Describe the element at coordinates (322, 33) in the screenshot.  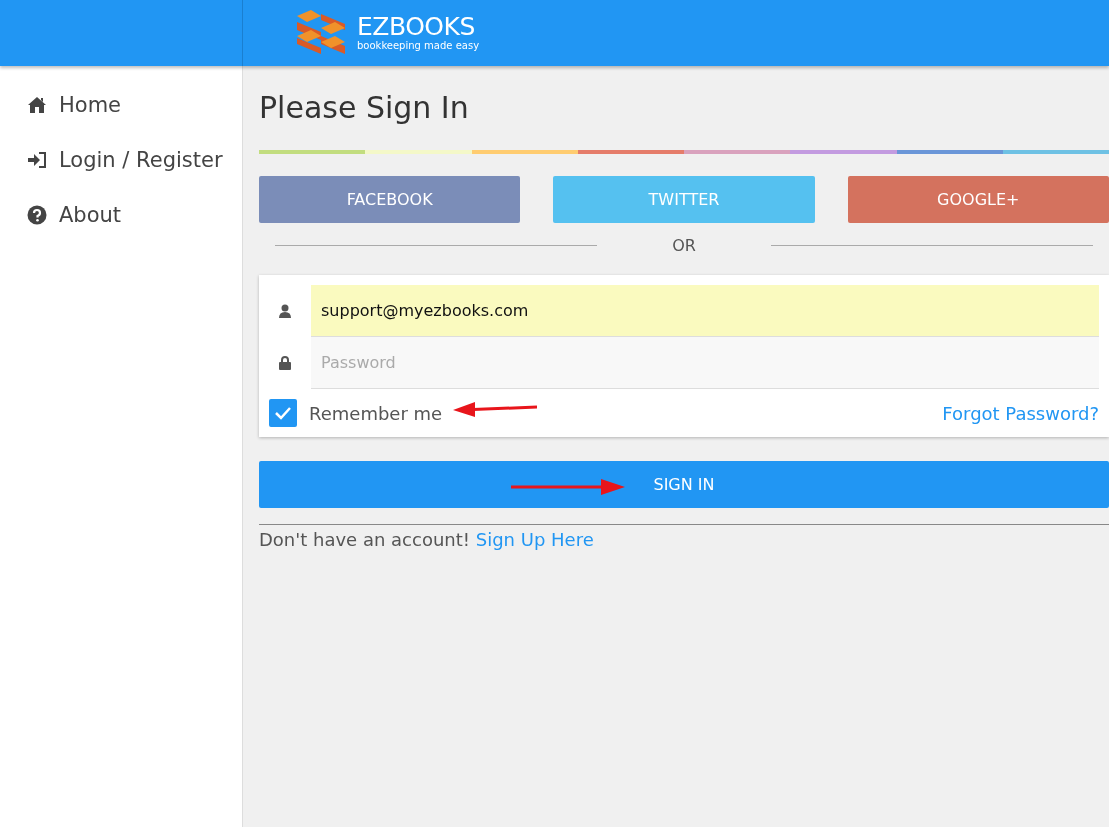
I see `logo-icon` at that location.